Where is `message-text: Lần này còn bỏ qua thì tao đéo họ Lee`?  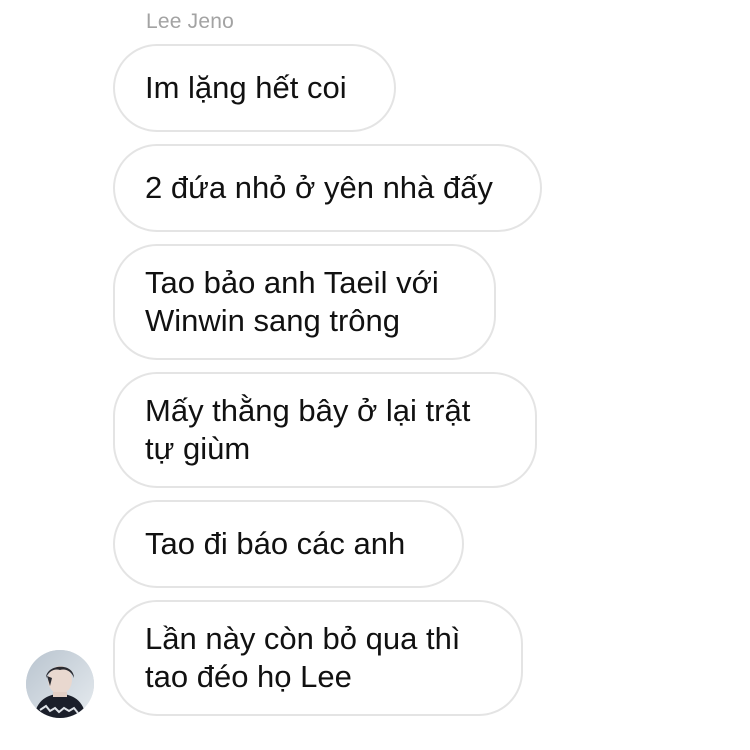 message-text: Lần này còn bỏ qua thì tao đéo họ Lee is located at coordinates (302, 658).